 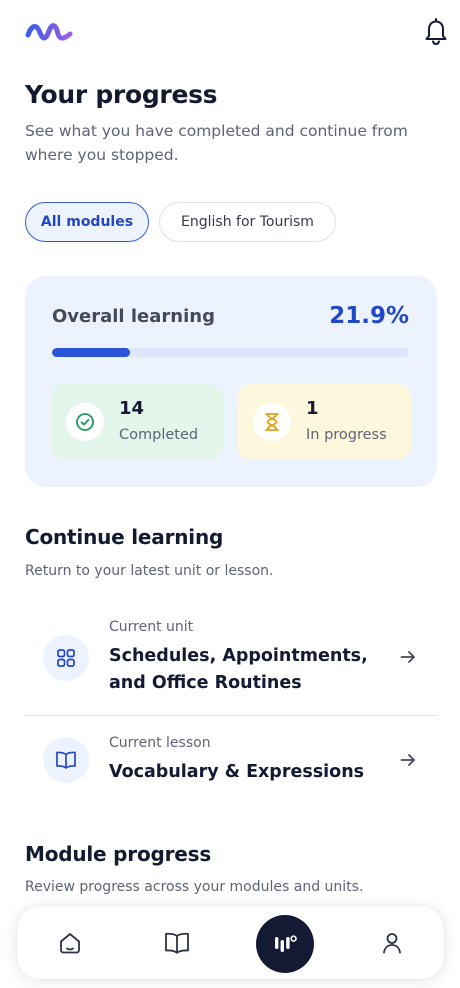 I want to click on completed-count: 14, so click(x=132, y=408).